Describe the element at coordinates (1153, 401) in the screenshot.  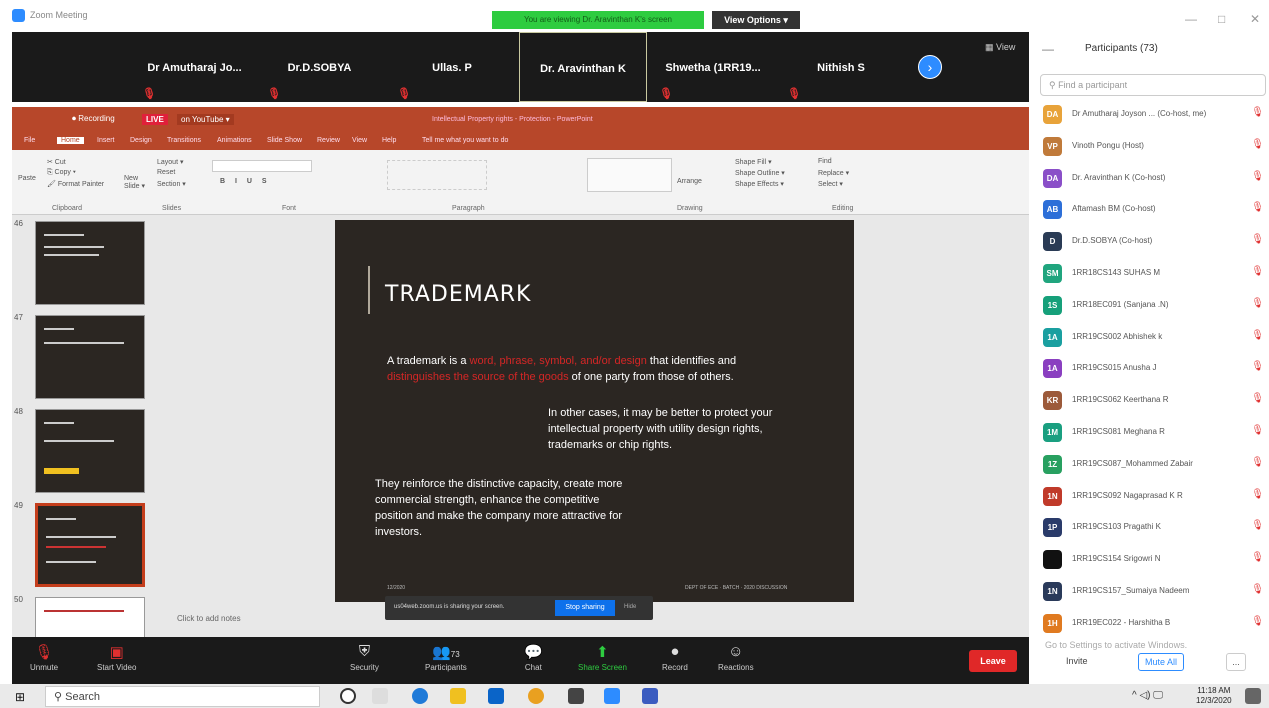
I see `participant-row: KR 1RR19CS062 Keerthana R 🎙` at that location.